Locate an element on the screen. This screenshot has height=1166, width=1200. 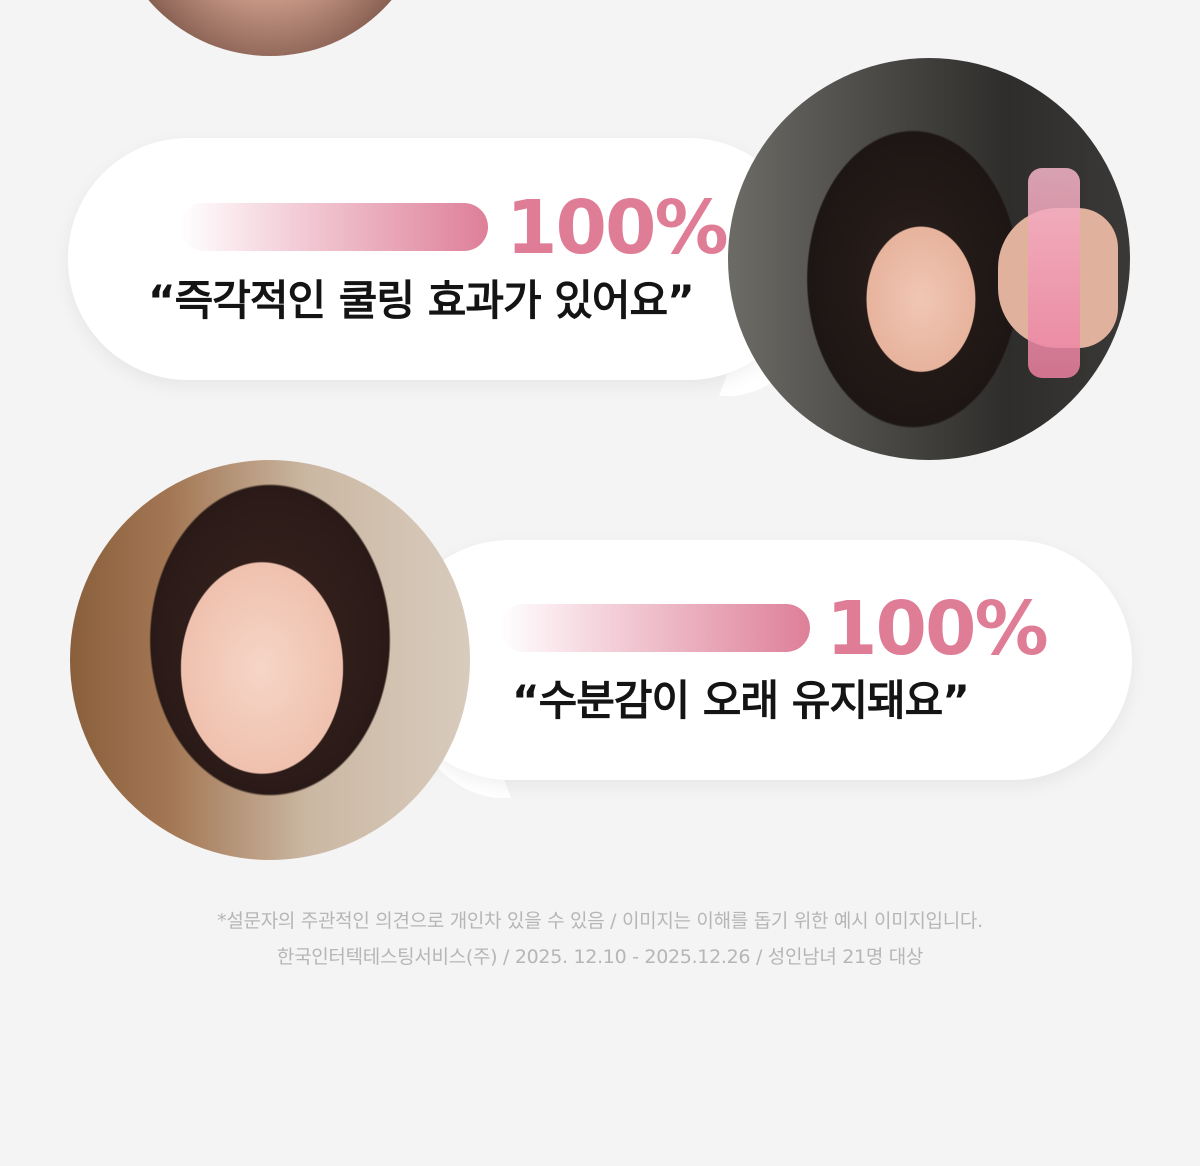
percent-value-1: 100% is located at coordinates (617, 228).